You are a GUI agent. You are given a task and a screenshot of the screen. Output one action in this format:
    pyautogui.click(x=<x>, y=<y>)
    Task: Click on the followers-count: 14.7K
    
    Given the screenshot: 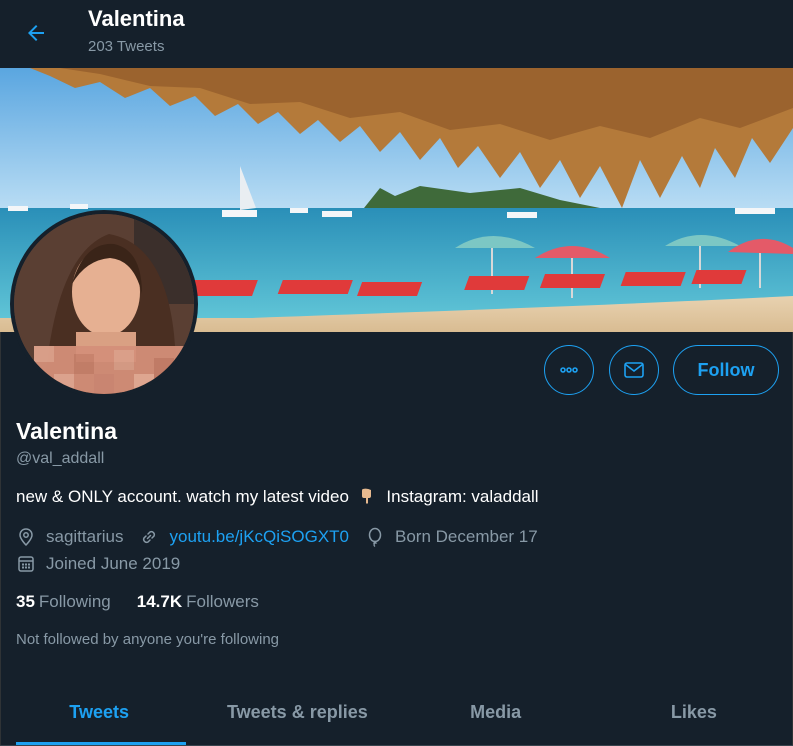 What is the action you would take?
    pyautogui.click(x=159, y=601)
    